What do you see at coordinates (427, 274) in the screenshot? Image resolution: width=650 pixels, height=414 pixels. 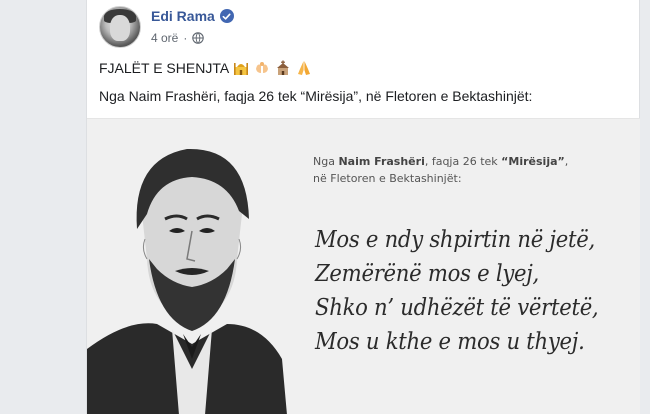 I see `poem-line: Zemërënë mos e lyej,` at bounding box center [427, 274].